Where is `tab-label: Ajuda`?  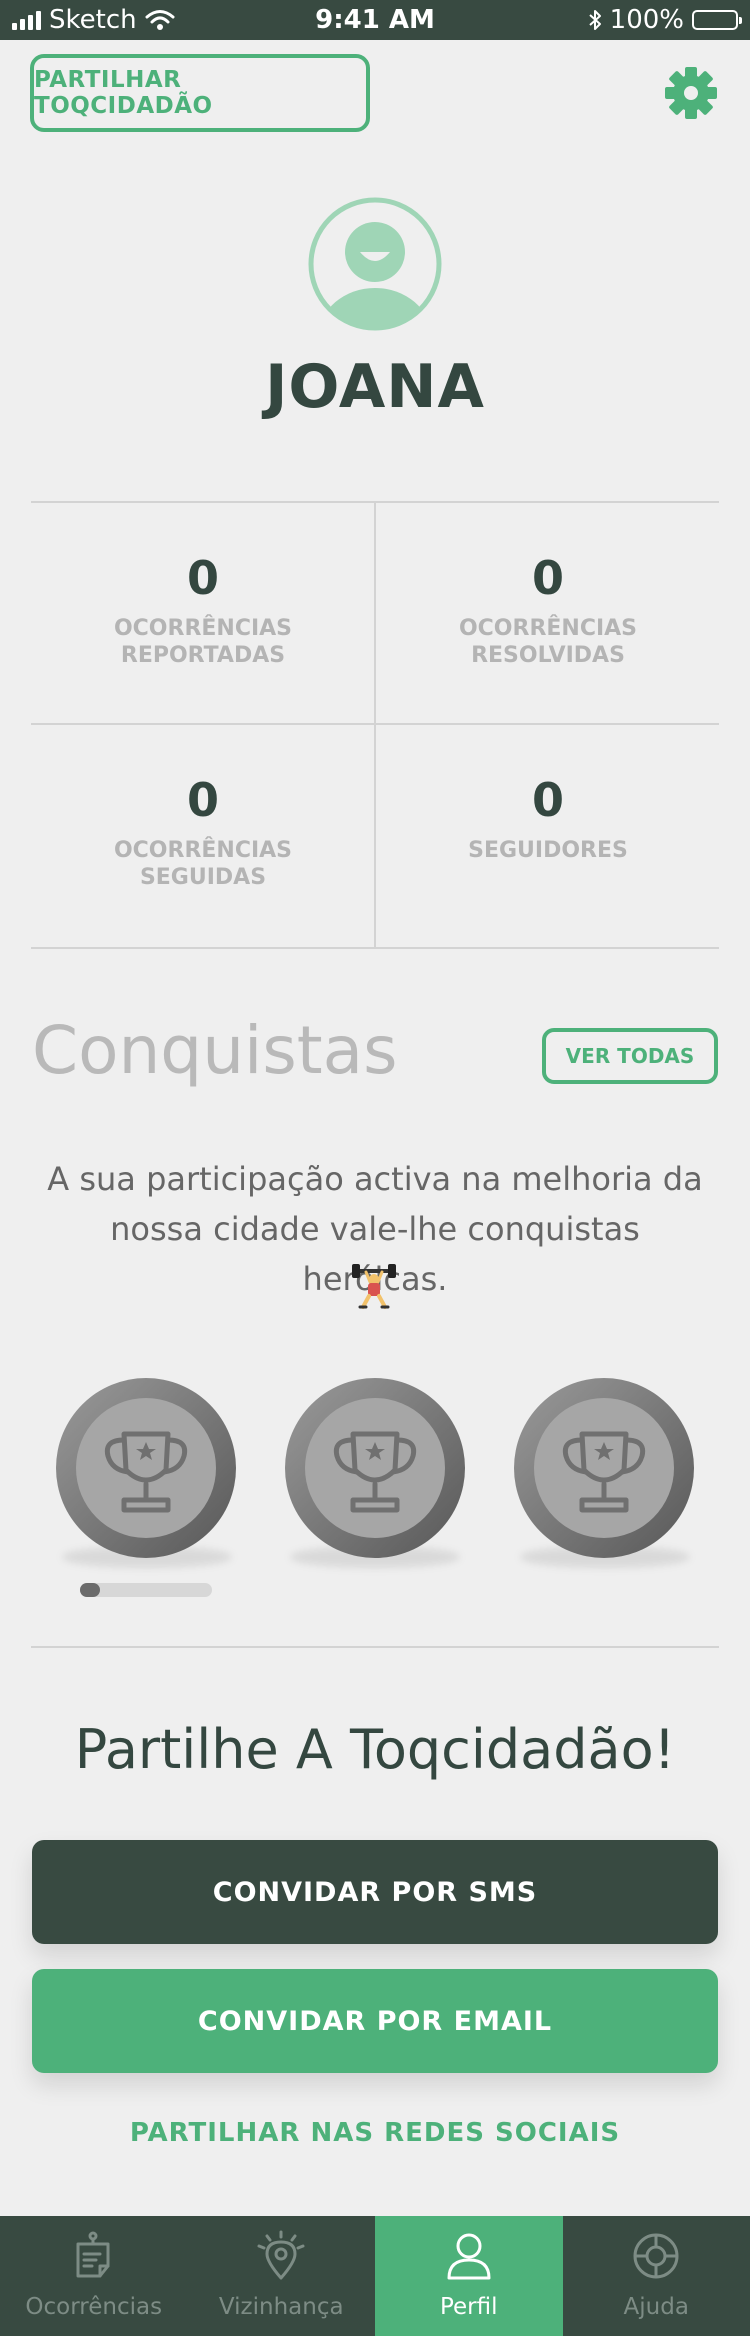
tab-label: Ajuda is located at coordinates (656, 2307).